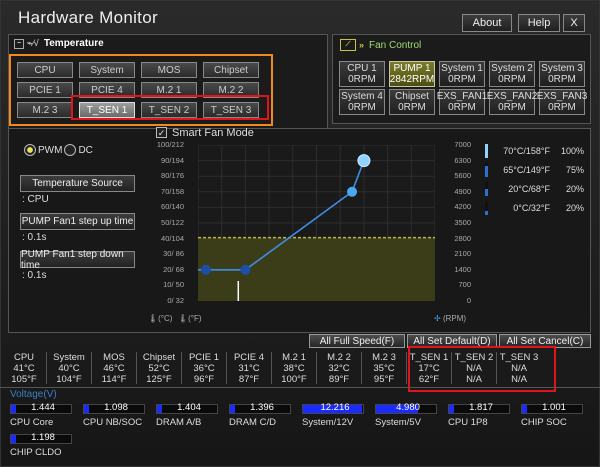  What do you see at coordinates (535, 207) in the screenshot?
I see `legend-row: 0°C/32°F 20%` at bounding box center [535, 207].